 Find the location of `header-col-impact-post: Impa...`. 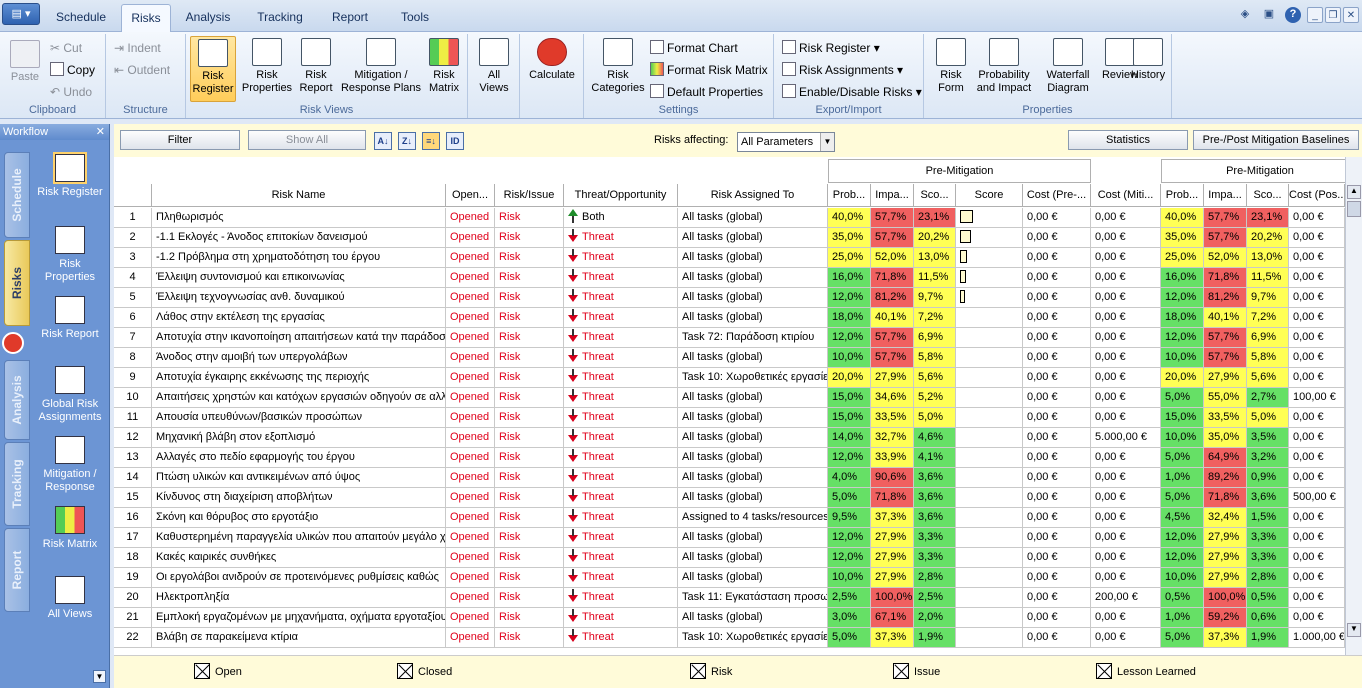

header-col-impact-post: Impa... is located at coordinates (1225, 195).